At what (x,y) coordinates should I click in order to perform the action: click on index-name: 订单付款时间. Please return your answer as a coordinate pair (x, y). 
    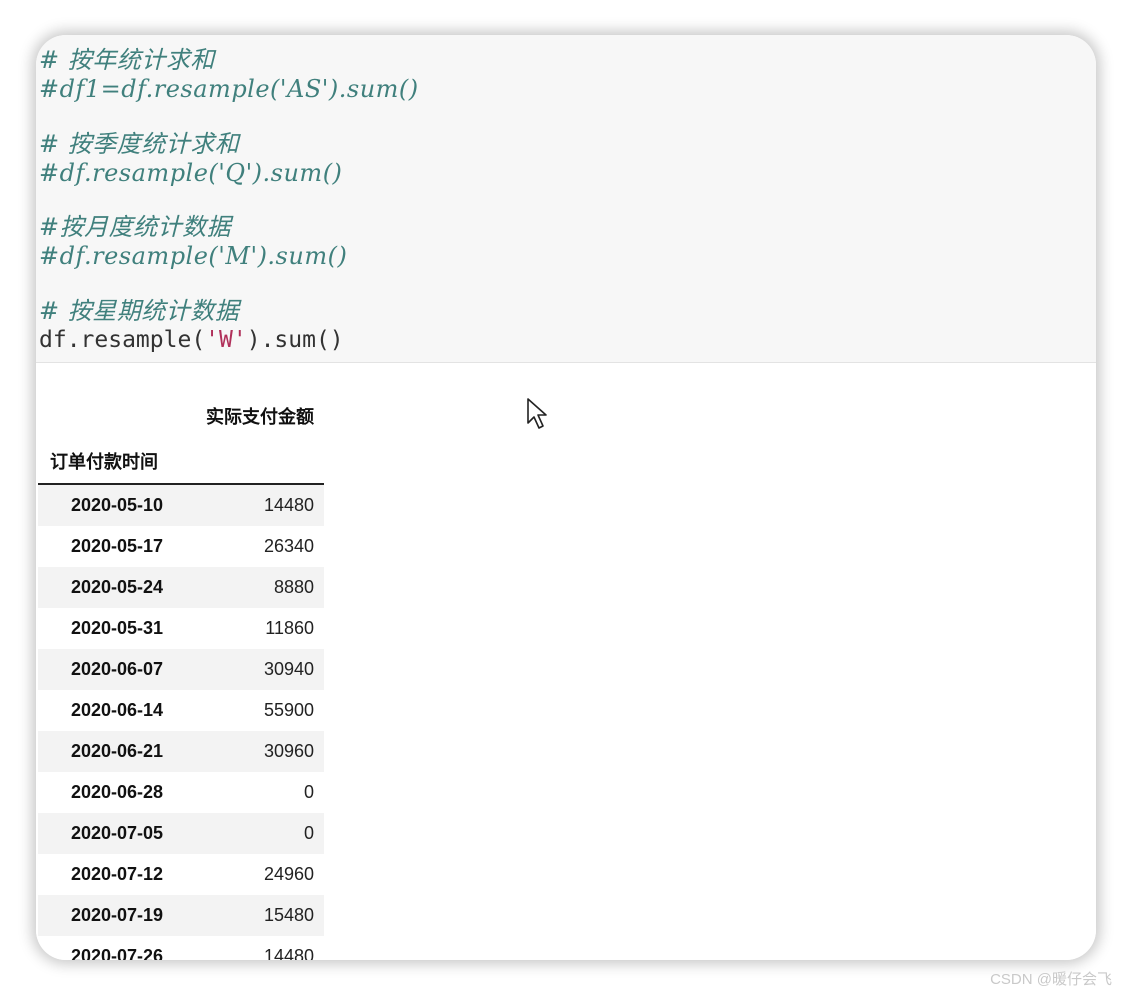
    Looking at the image, I should click on (117, 461).